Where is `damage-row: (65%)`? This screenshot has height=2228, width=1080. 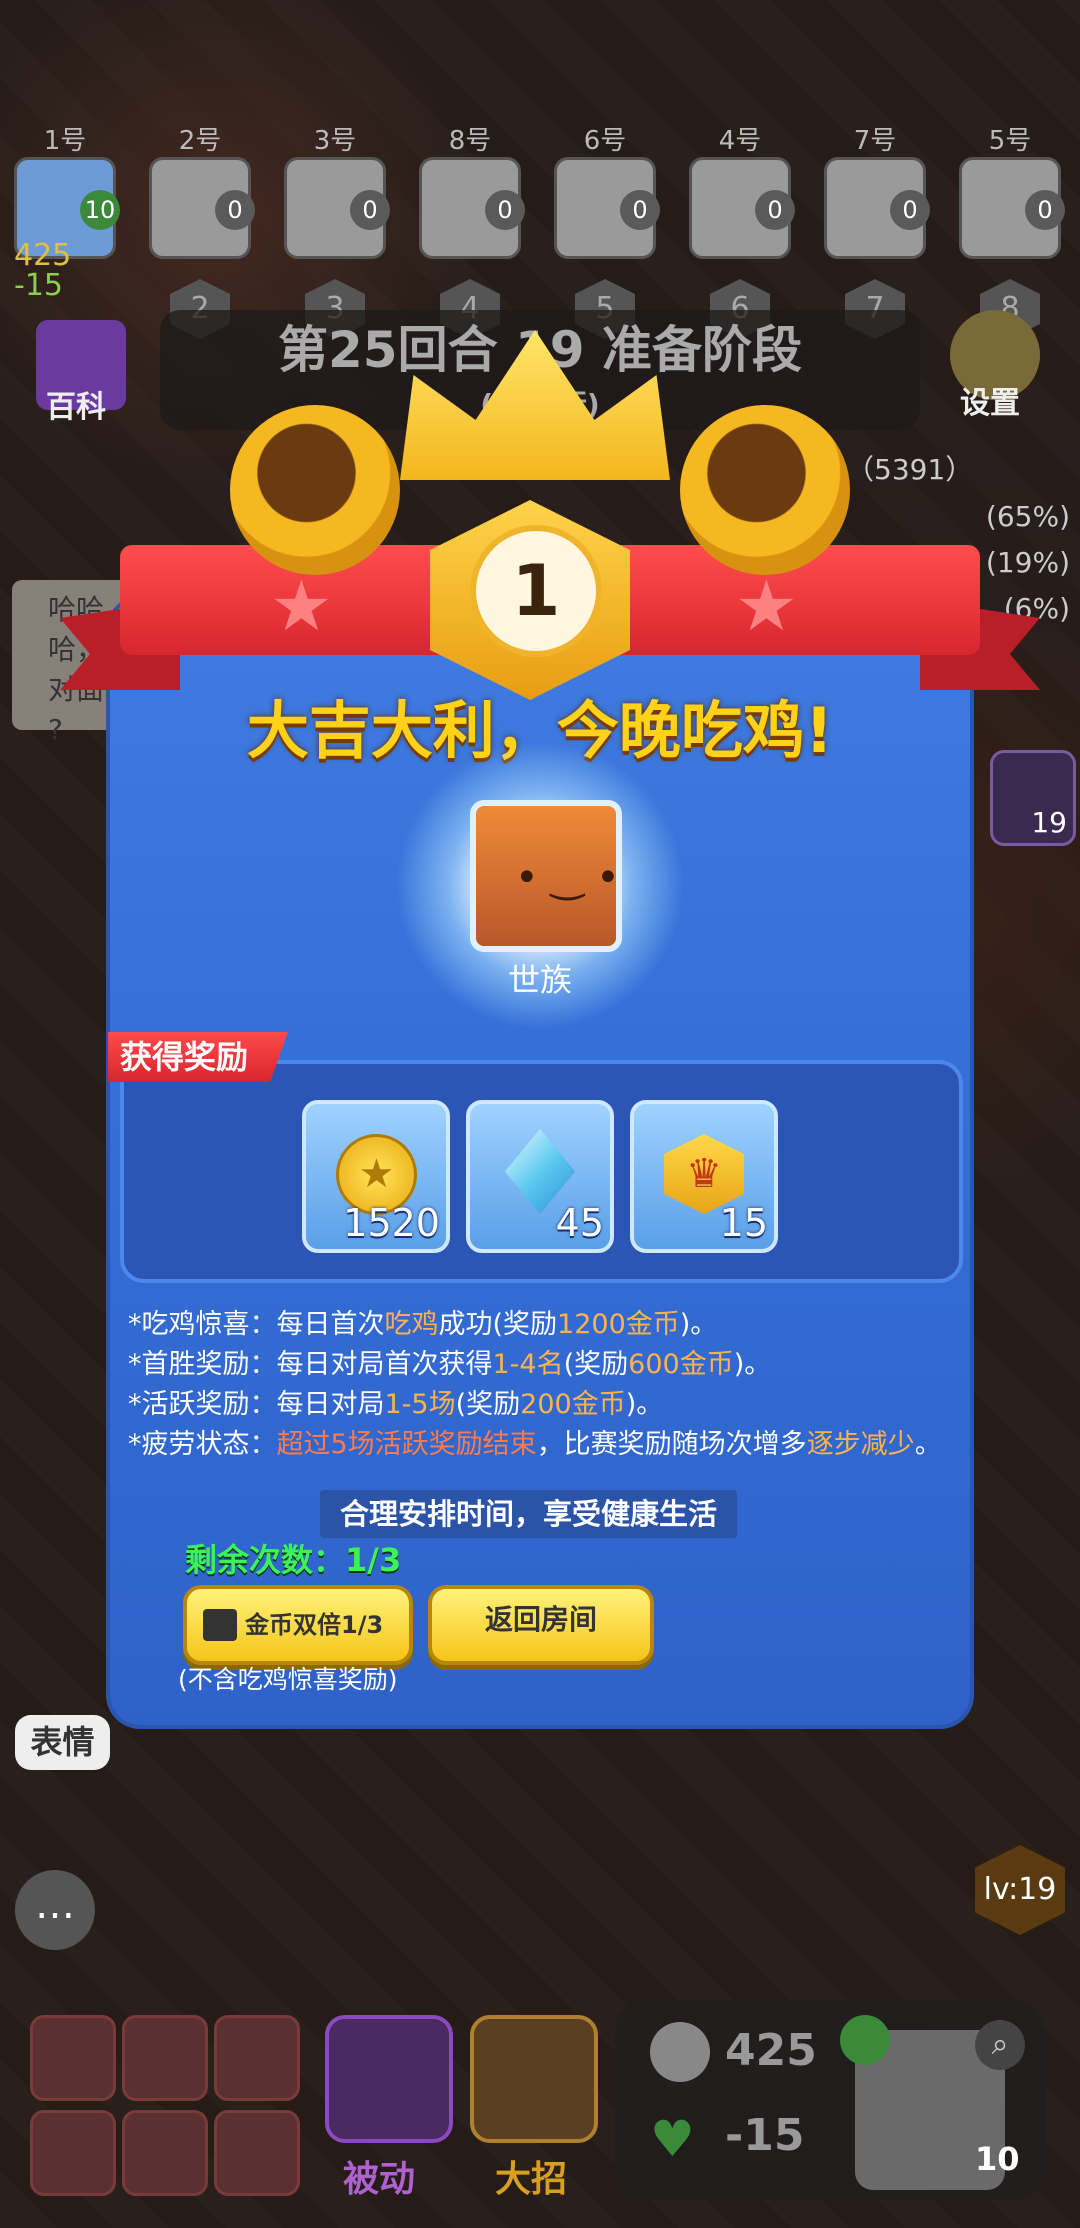 damage-row: (65%) is located at coordinates (990, 520).